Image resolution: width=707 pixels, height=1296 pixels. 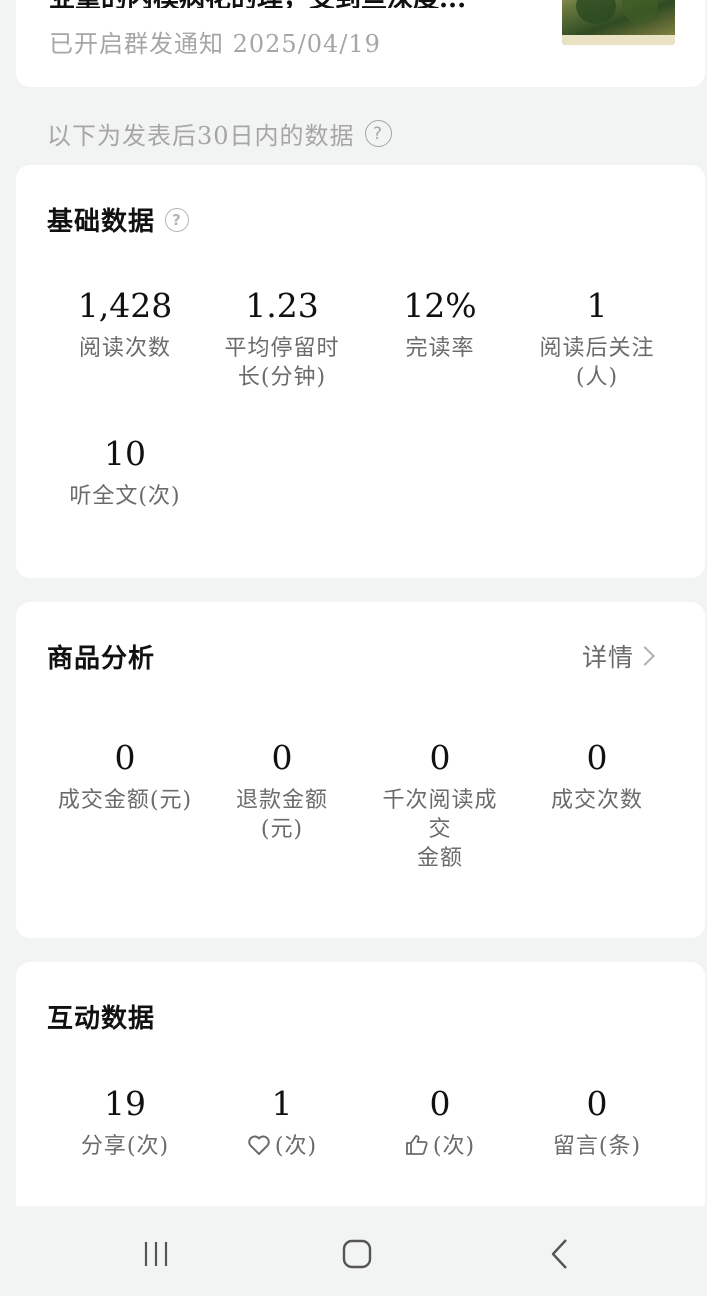 What do you see at coordinates (259, 1145) in the screenshot?
I see `heart-icon` at bounding box center [259, 1145].